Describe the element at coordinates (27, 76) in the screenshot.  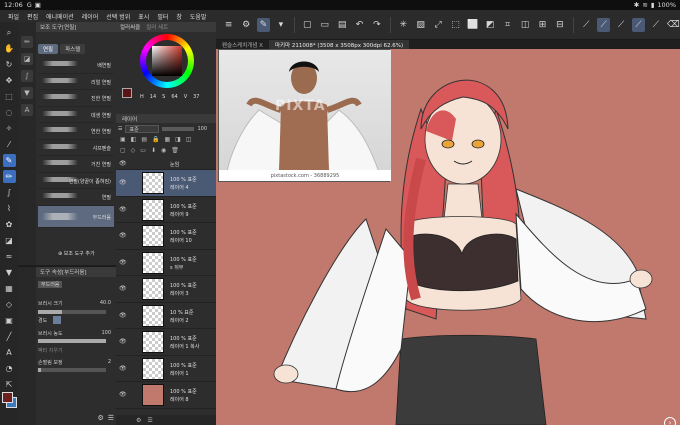
I see `brush-group-icon: ∫` at that location.